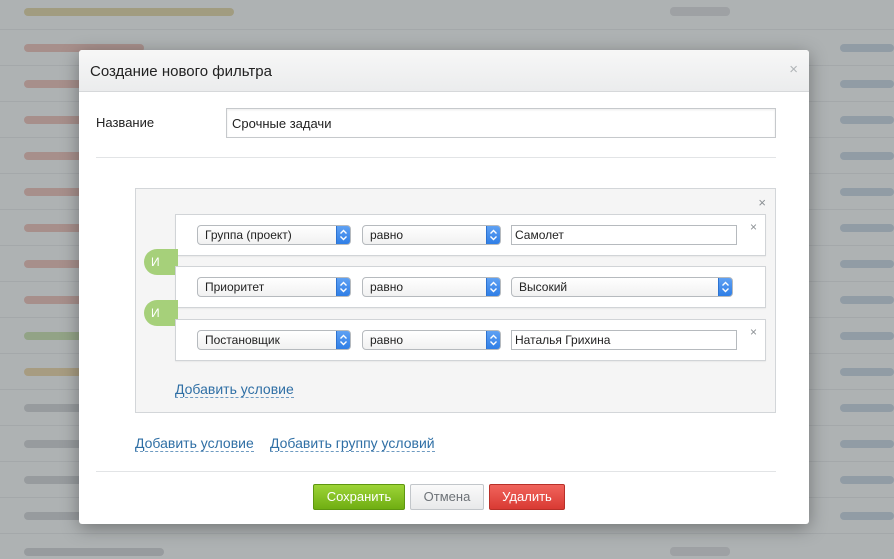  I want to click on condition-field-select: Группа (проект), so click(274, 235).